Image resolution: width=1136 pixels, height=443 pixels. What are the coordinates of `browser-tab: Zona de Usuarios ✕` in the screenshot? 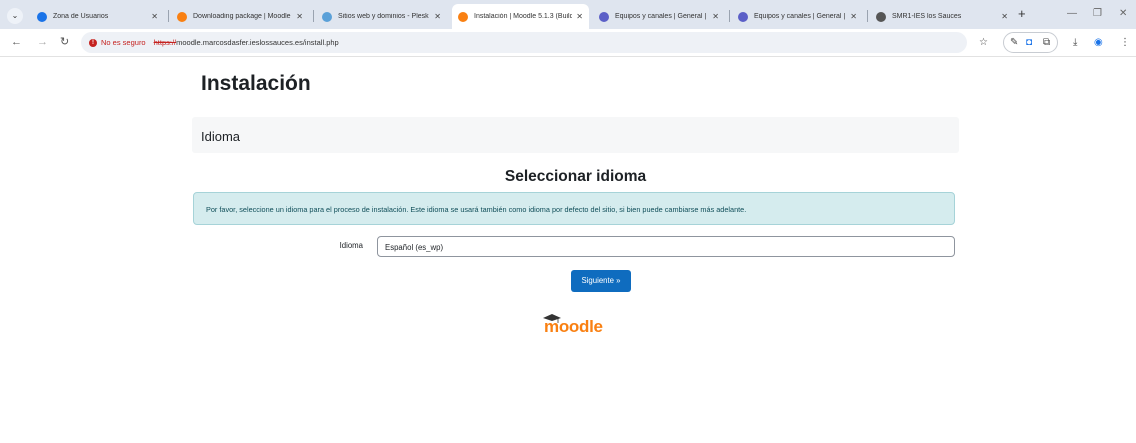 It's located at (97, 16).